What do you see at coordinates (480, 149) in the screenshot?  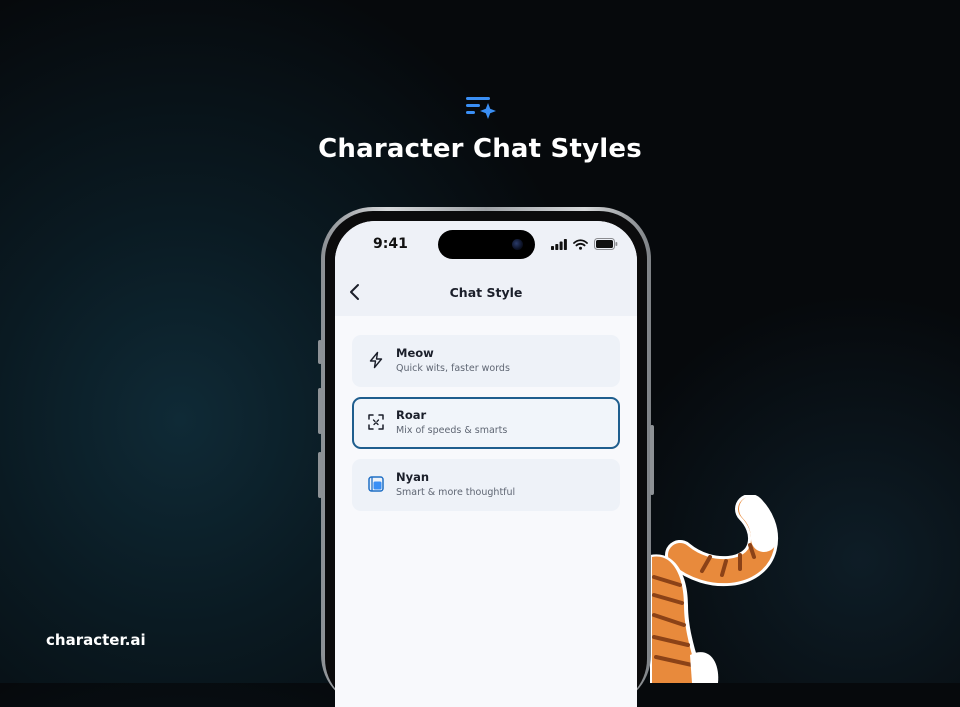 I see `page-title: Character Chat Styles` at bounding box center [480, 149].